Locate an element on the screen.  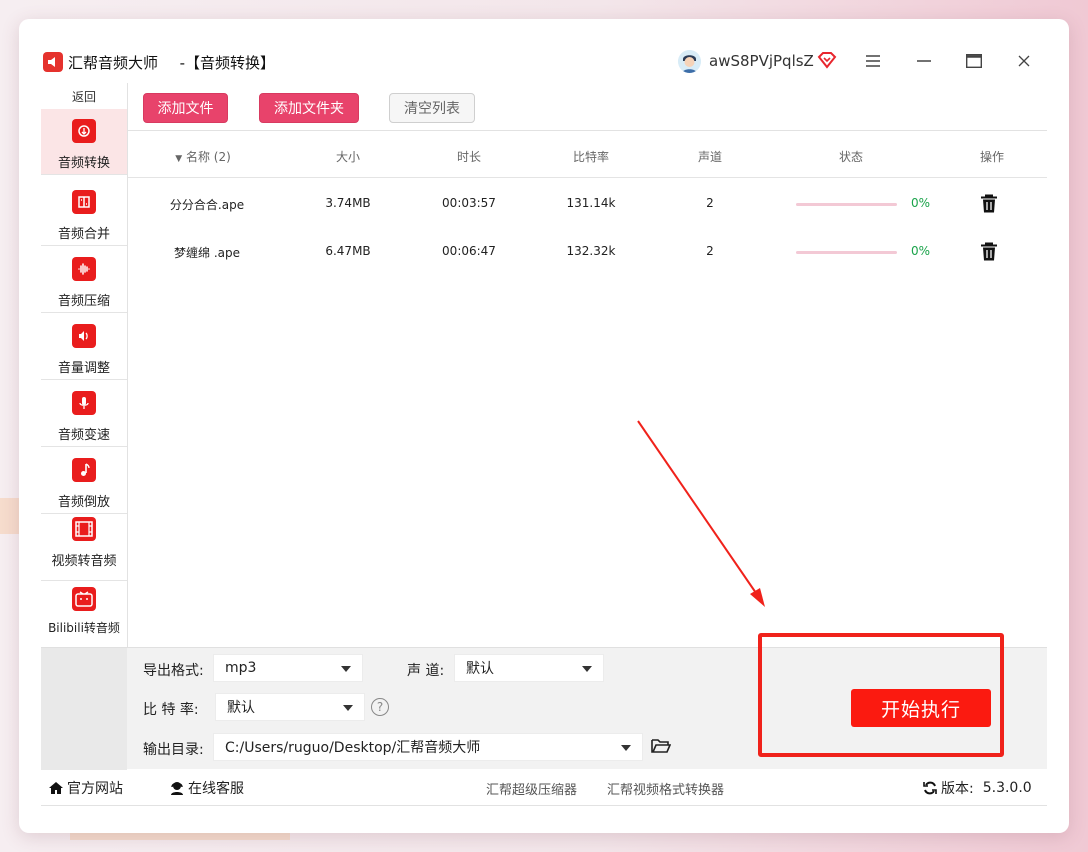
channel-value: 默认 is located at coordinates (480, 669).